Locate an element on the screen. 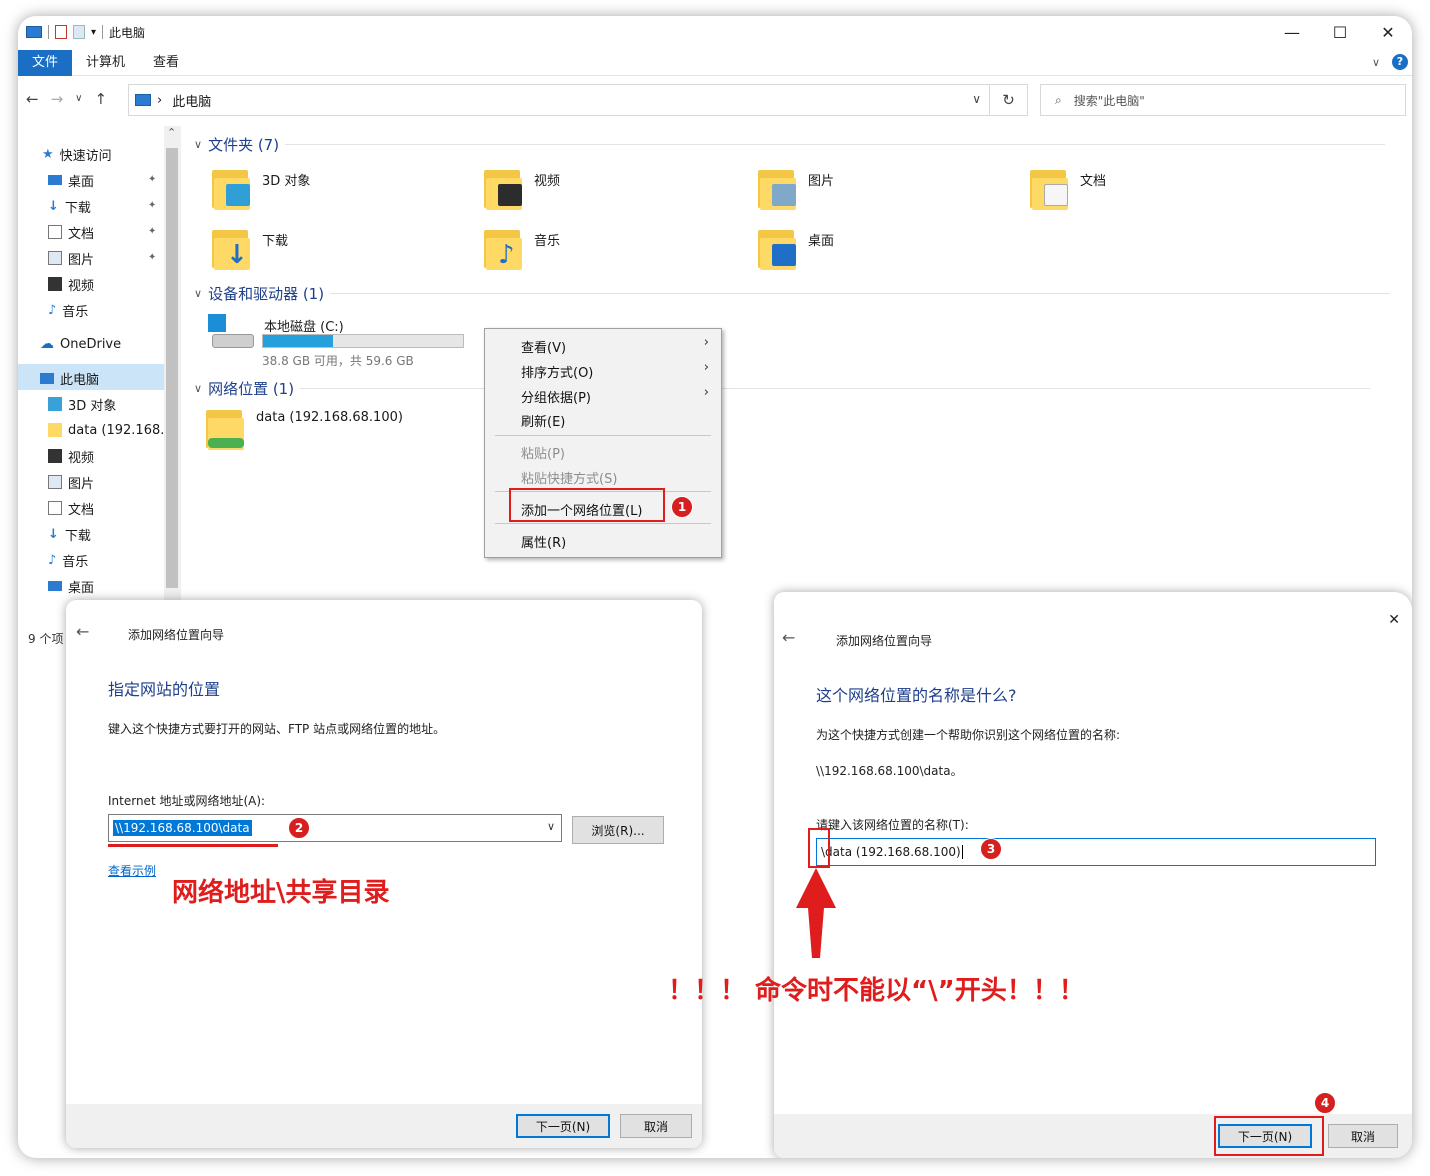  help-icon: ? is located at coordinates (1400, 62).